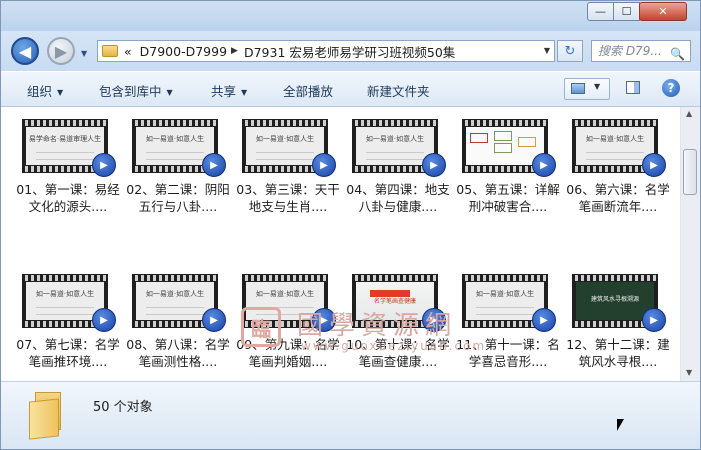 The height and width of the screenshot is (450, 701). Describe the element at coordinates (350, 89) in the screenshot. I see `command-bar: 组织 ▼ 包含到库中 ▼ 共享 ▼ 全部播放 新建文件夹 ▼ ?` at that location.